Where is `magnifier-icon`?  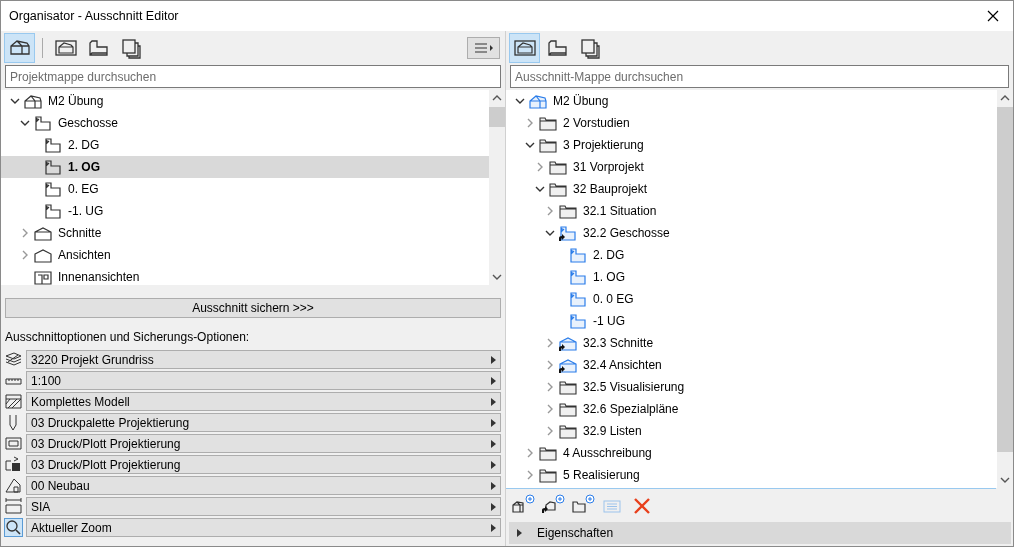 magnifier-icon is located at coordinates (13, 527).